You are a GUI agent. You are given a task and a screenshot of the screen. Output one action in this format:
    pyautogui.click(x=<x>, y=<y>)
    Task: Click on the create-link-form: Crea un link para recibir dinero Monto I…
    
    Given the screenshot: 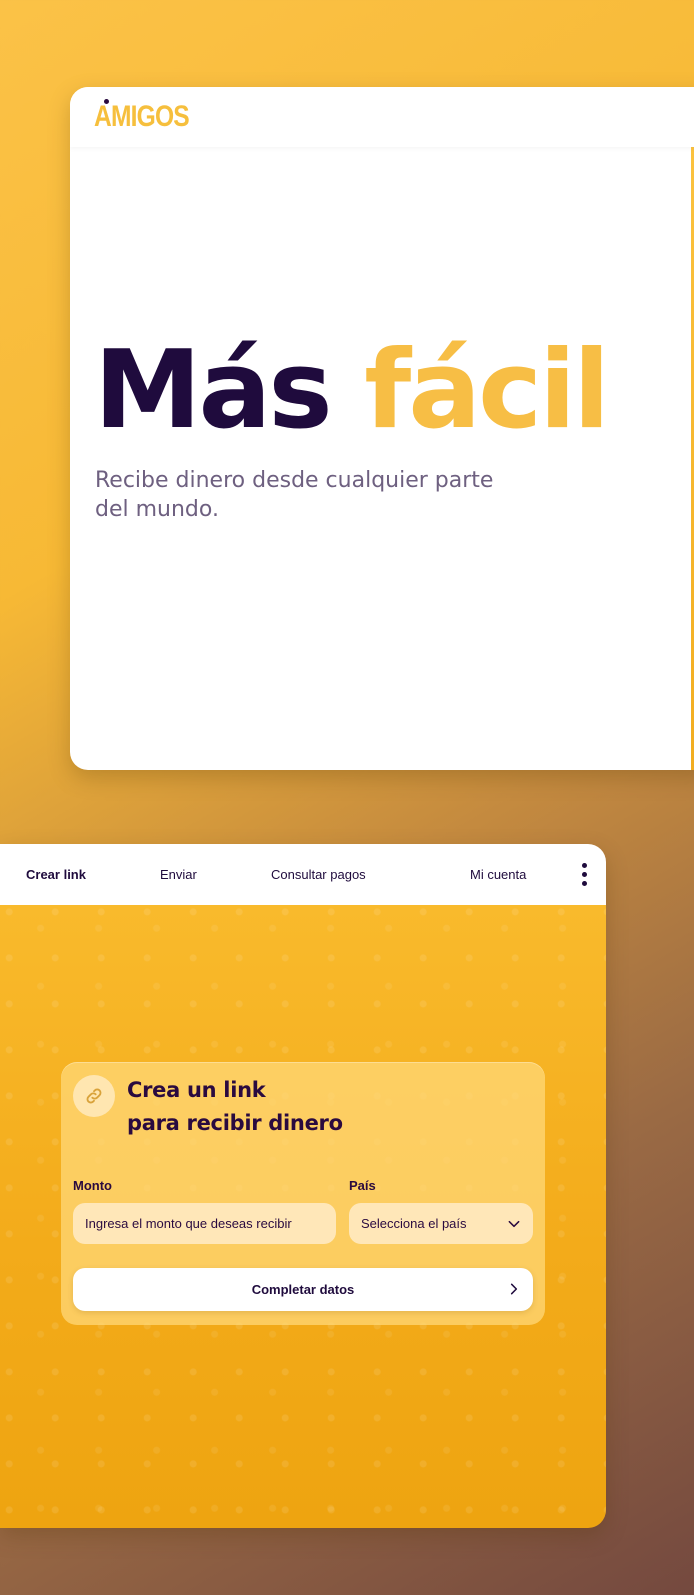 What is the action you would take?
    pyautogui.click(x=303, y=1193)
    